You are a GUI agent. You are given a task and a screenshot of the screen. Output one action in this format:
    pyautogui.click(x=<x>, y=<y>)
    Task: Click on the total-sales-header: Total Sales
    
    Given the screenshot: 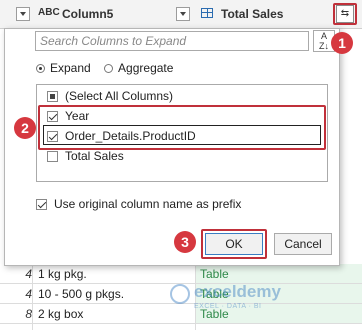 What is the action you would take?
    pyautogui.click(x=252, y=14)
    